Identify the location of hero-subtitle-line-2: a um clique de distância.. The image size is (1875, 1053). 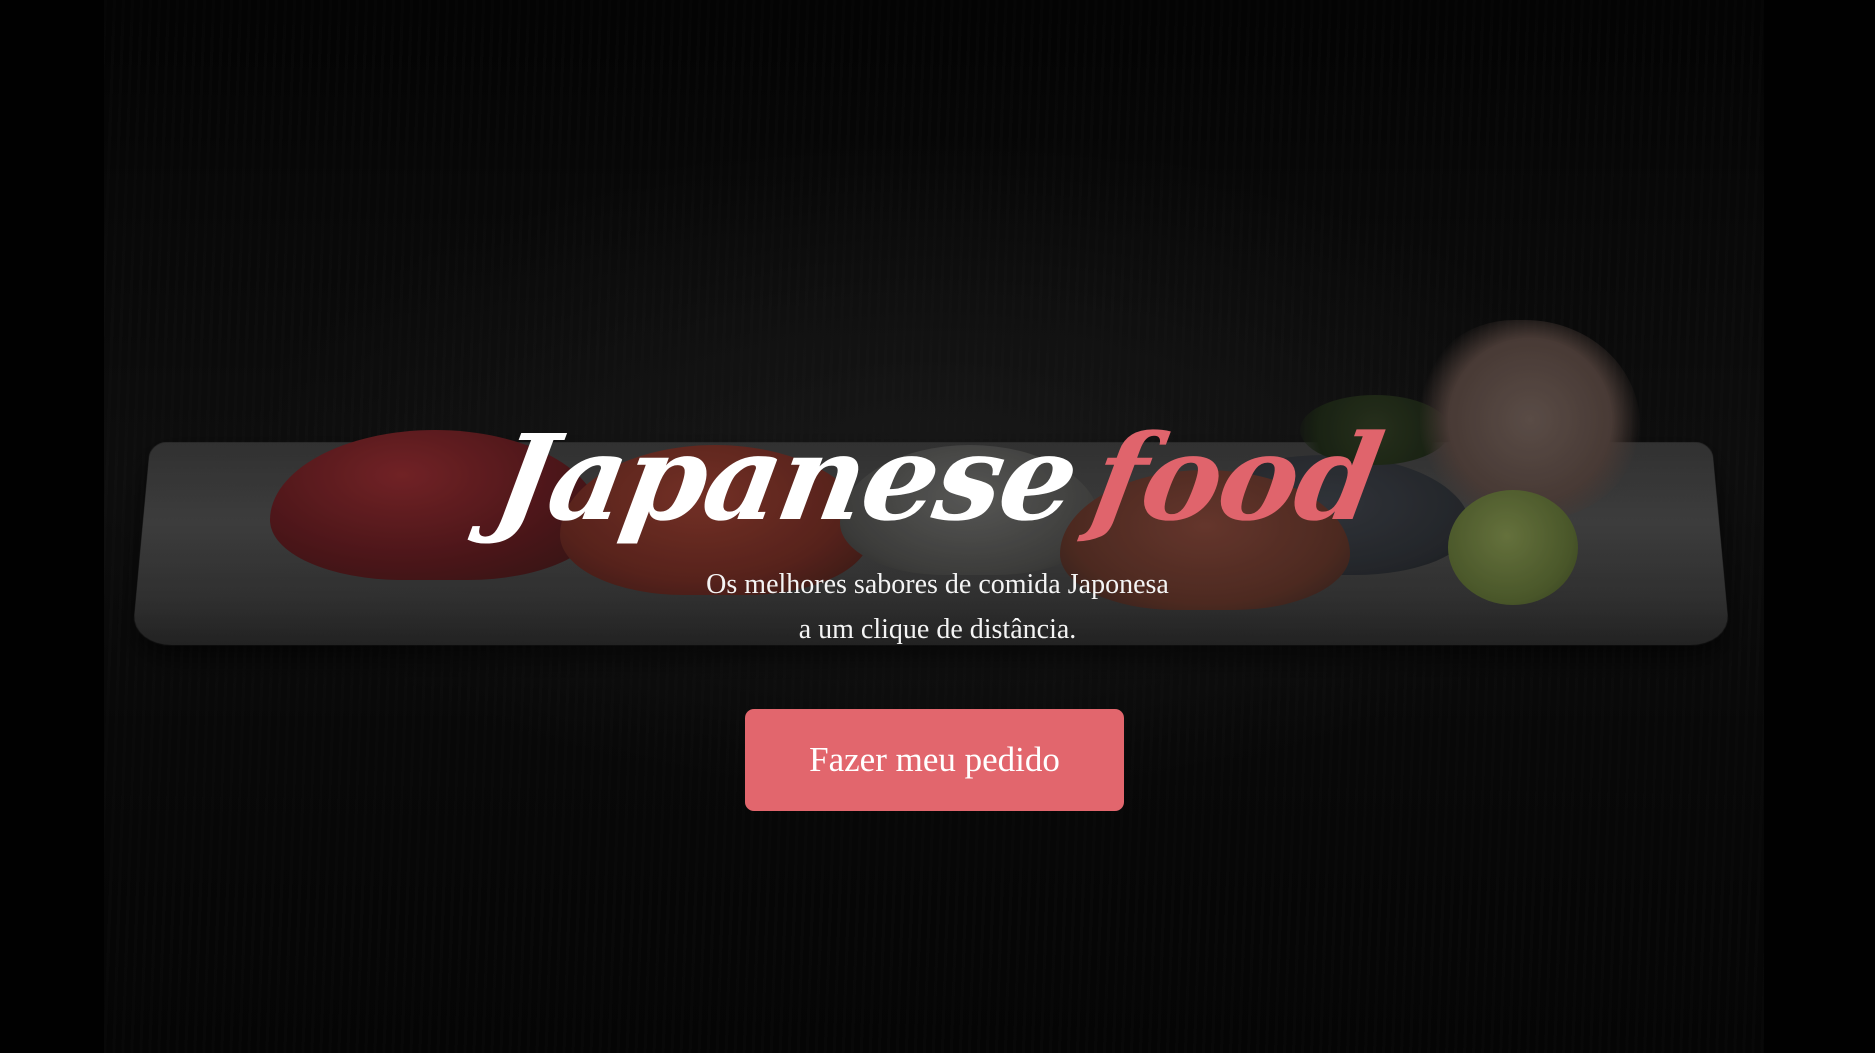
(937, 629).